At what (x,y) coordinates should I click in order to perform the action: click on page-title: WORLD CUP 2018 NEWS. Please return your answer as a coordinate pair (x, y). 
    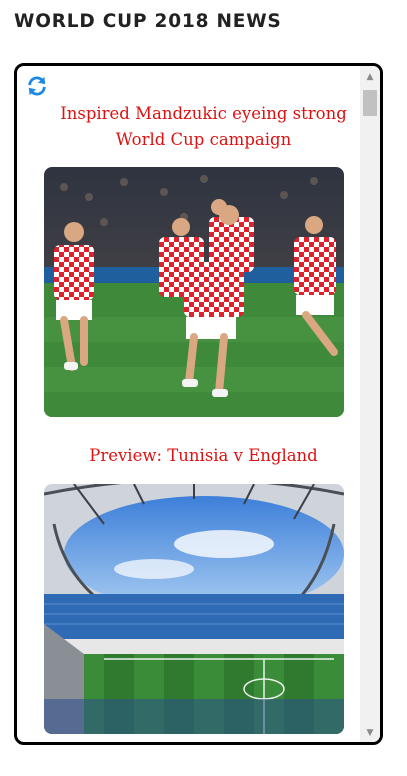
    Looking at the image, I should click on (148, 21).